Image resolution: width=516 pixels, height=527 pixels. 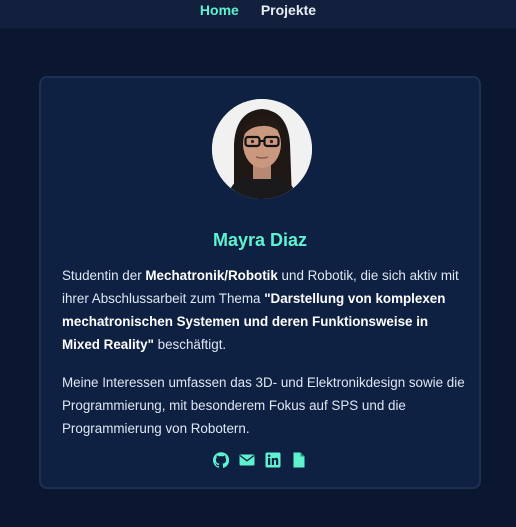 I want to click on email-link, so click(x=247, y=460).